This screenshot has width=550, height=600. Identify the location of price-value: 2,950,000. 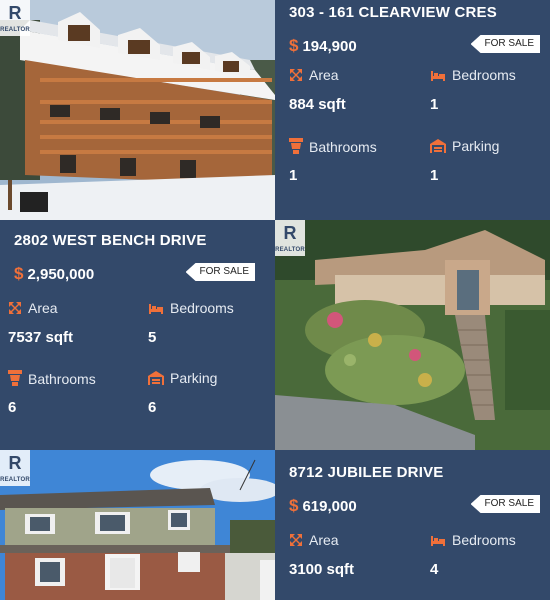
(61, 274).